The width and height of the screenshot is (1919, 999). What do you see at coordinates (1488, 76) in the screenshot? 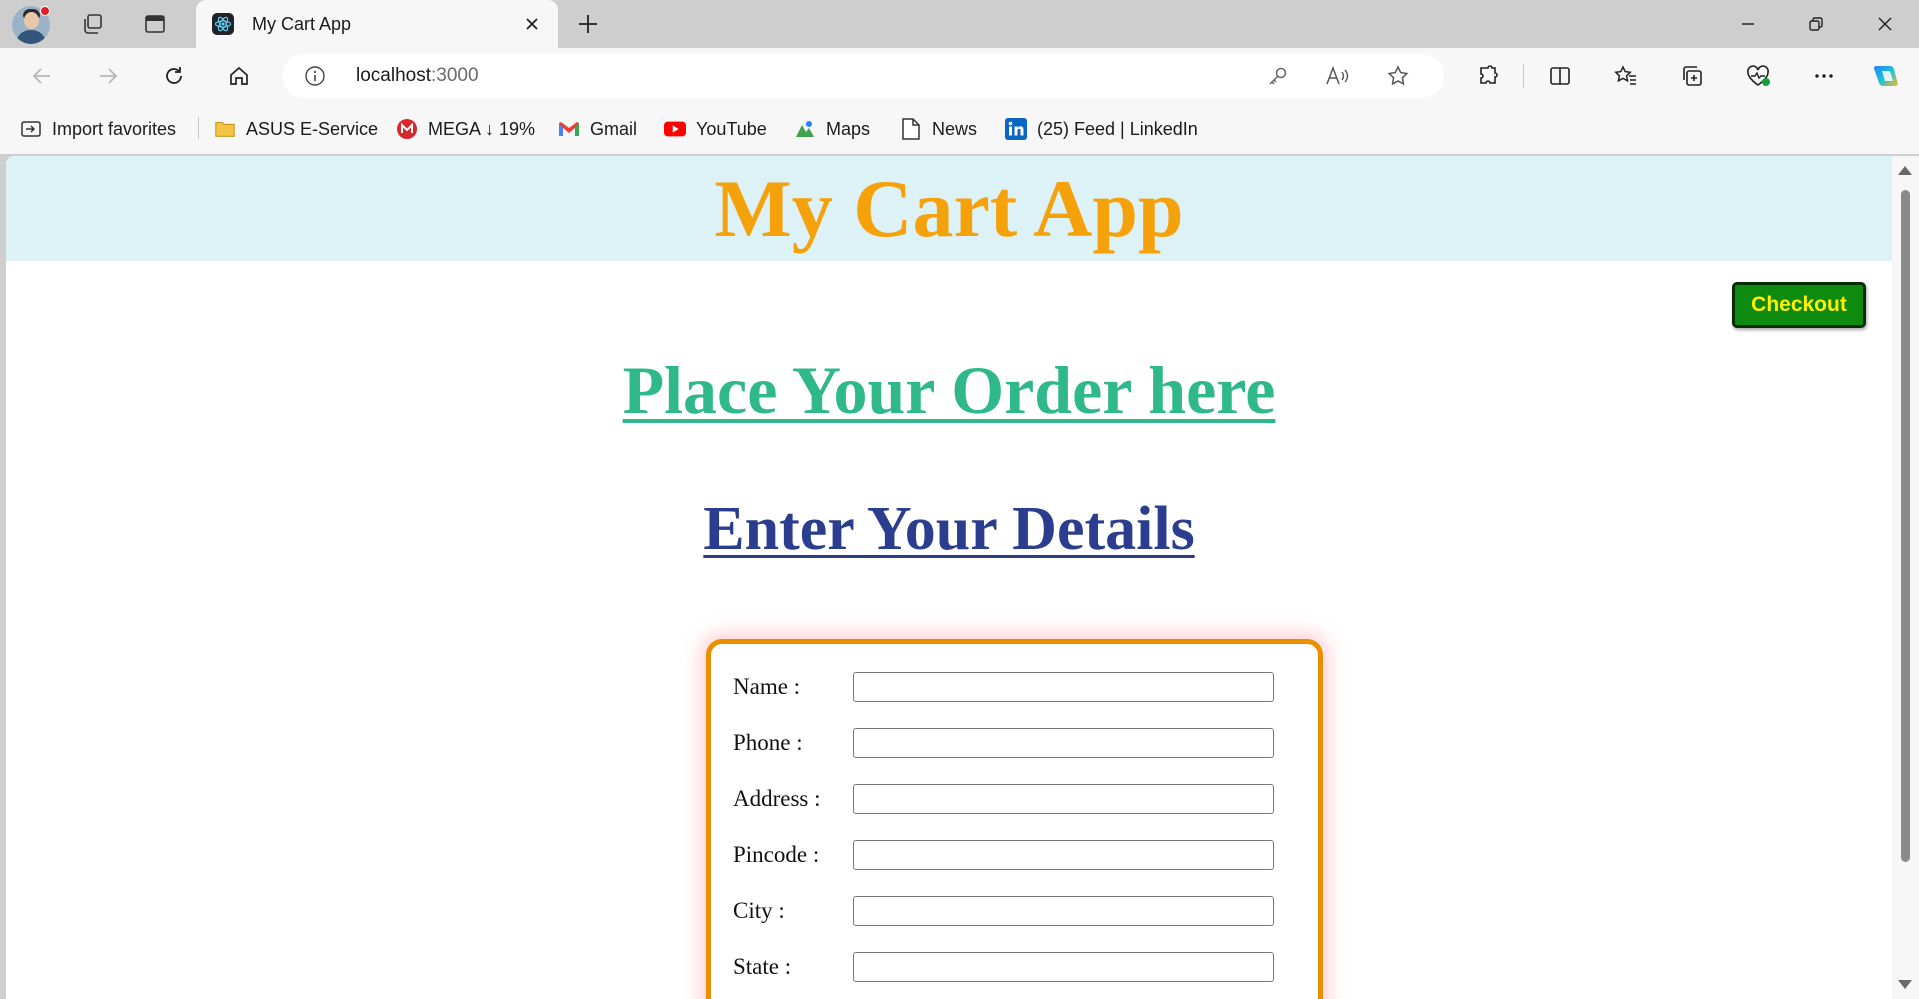
I see `extensions-icon` at bounding box center [1488, 76].